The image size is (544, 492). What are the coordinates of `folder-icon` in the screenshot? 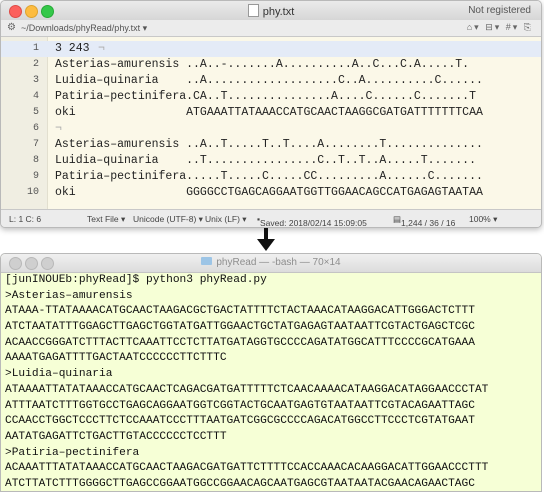 It's located at (207, 261).